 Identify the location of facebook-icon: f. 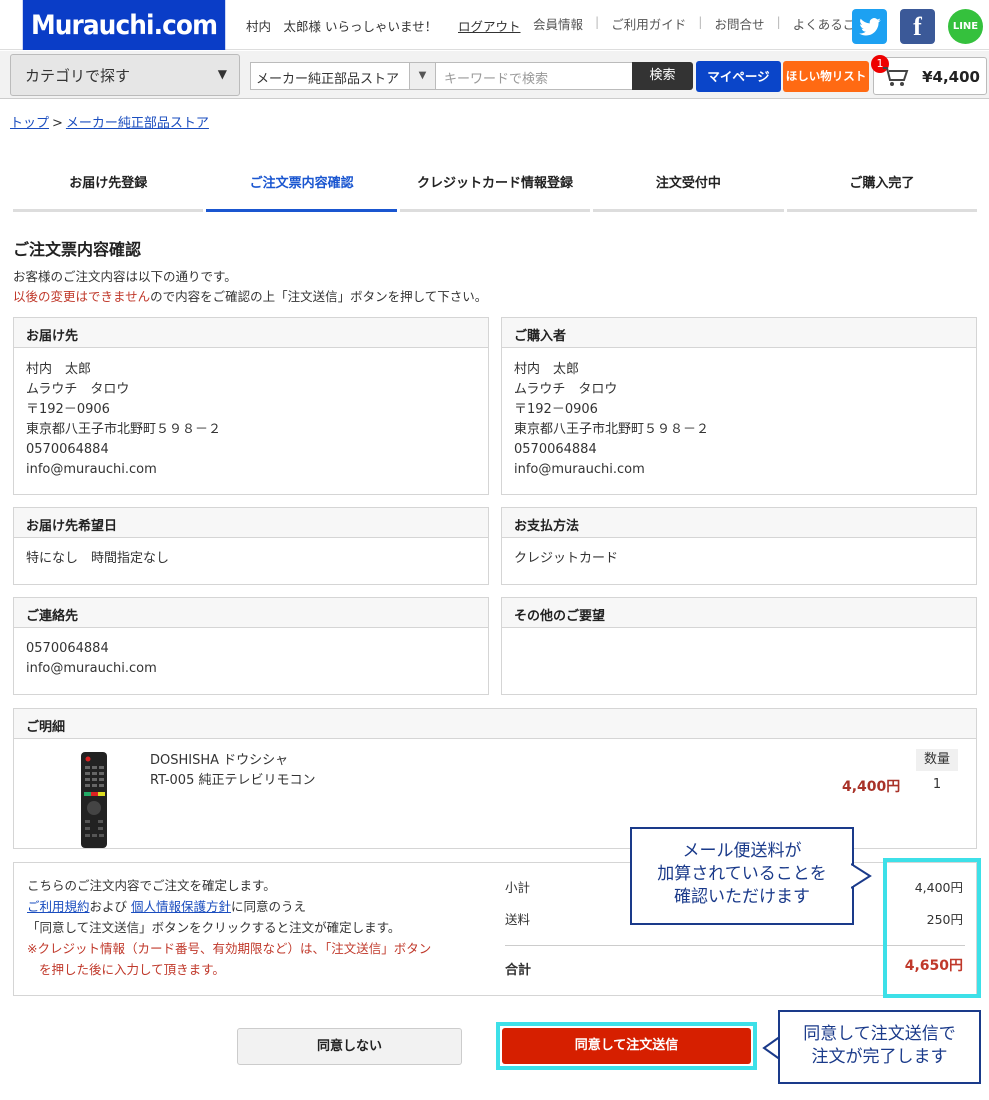
(917, 26).